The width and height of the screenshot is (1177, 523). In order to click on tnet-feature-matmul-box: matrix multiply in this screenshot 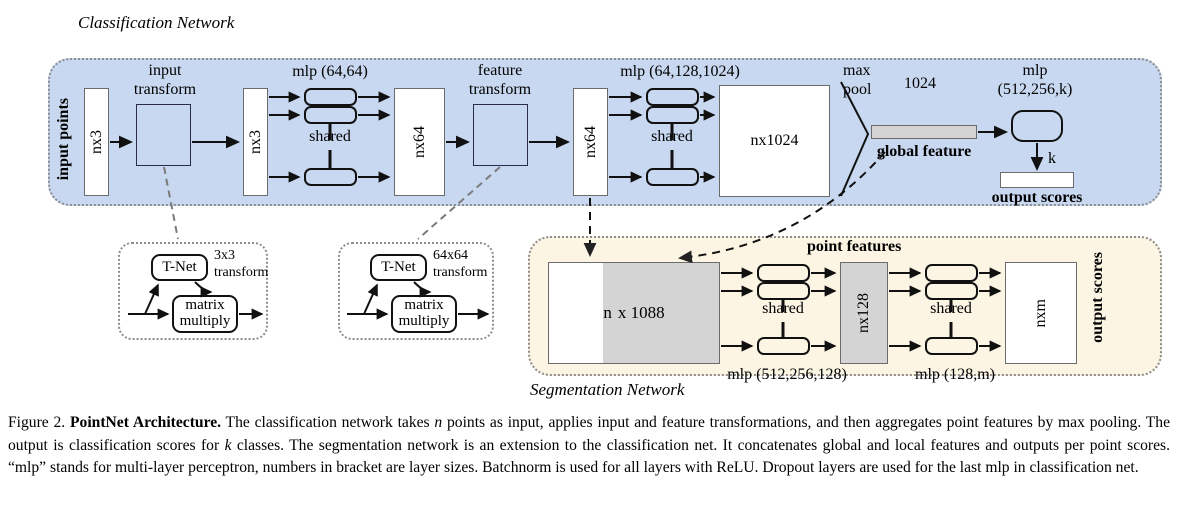, I will do `click(424, 314)`.